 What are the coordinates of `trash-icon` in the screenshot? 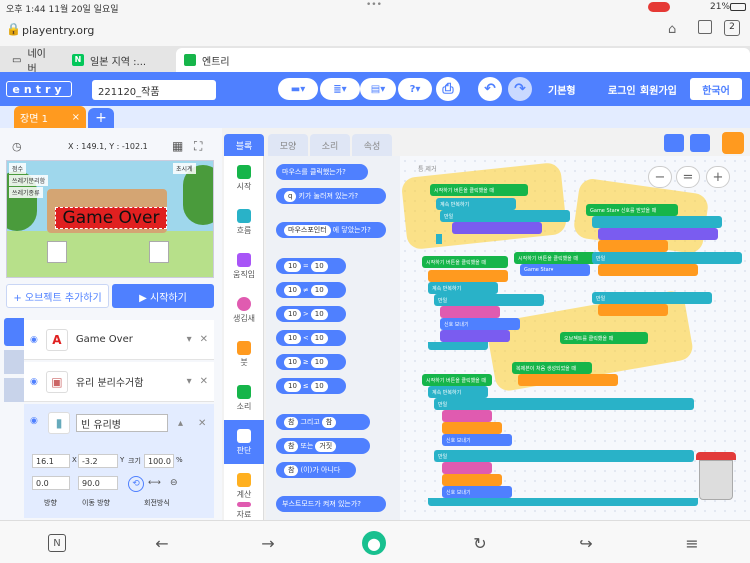 It's located at (716, 477).